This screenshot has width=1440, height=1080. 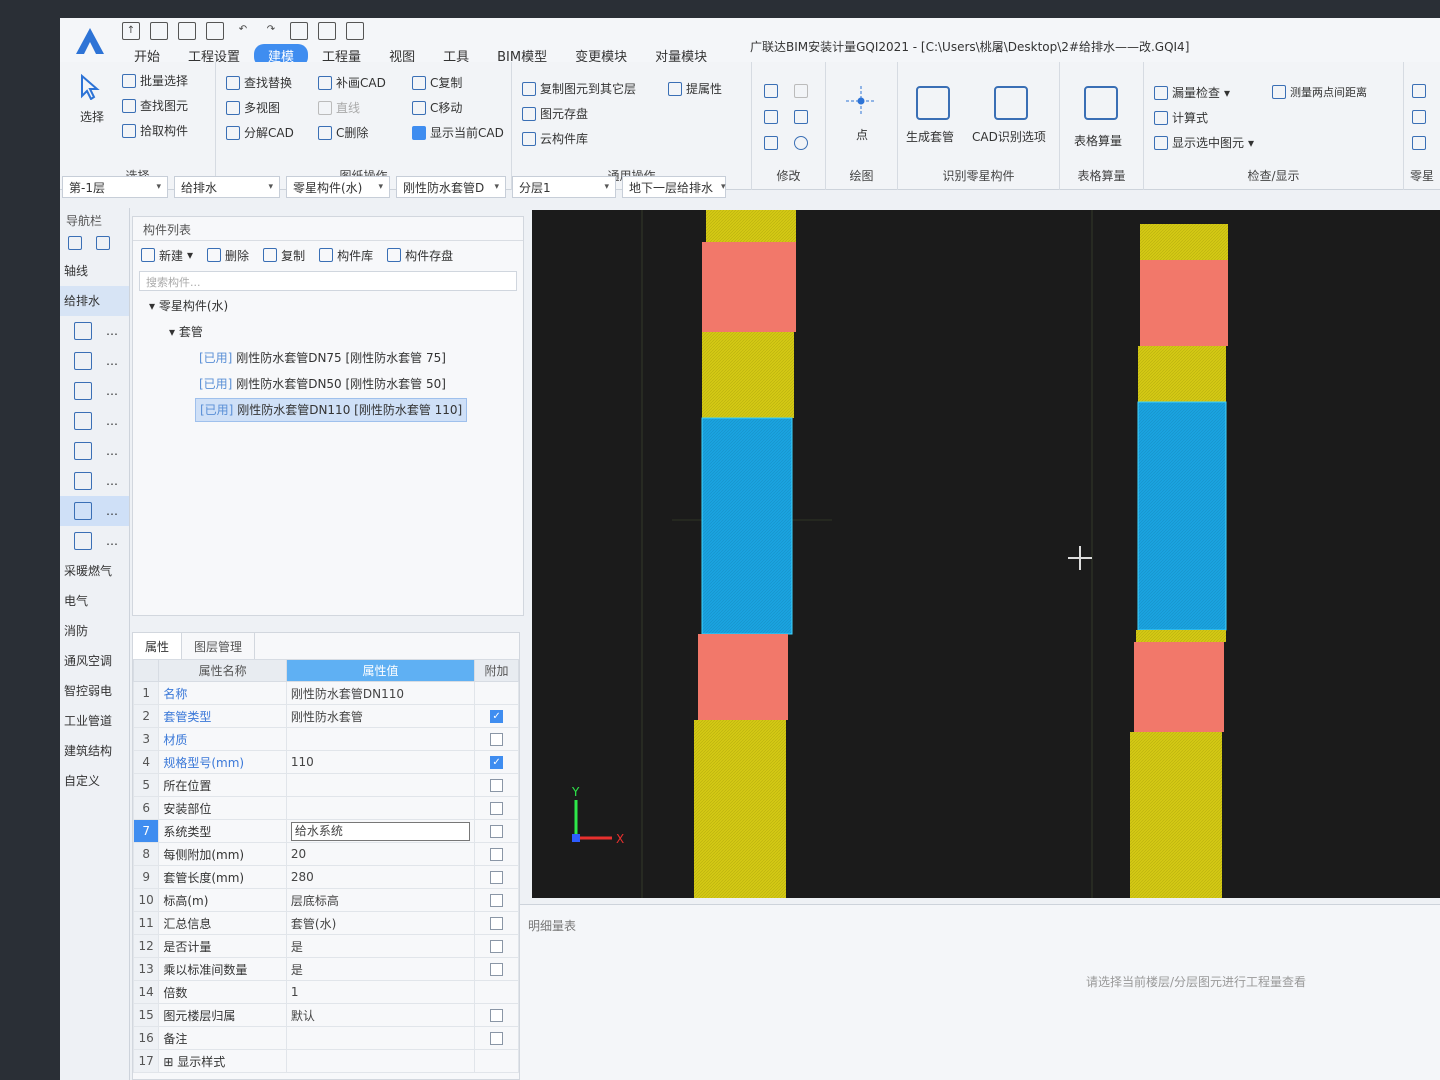 I want to click on find-replace-button: 查找替换, so click(x=259, y=82).